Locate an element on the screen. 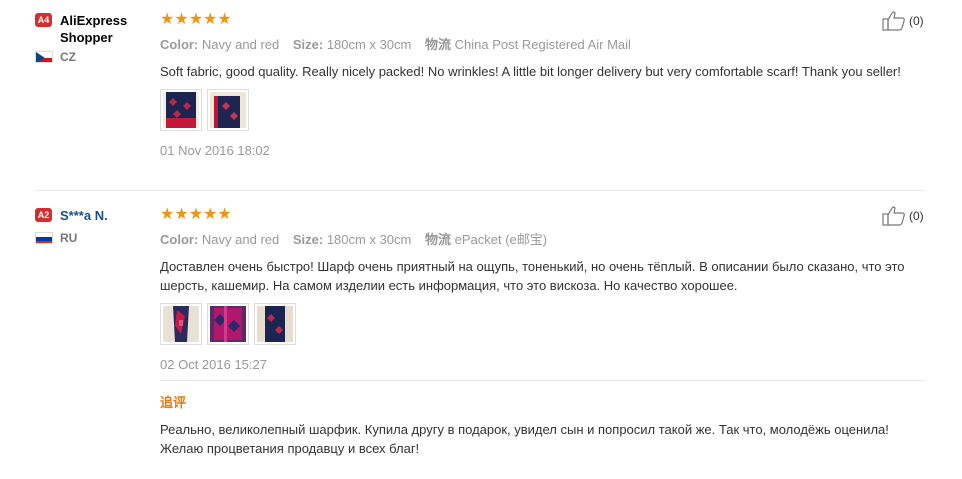  reviewer-country: CZ is located at coordinates (90, 57).